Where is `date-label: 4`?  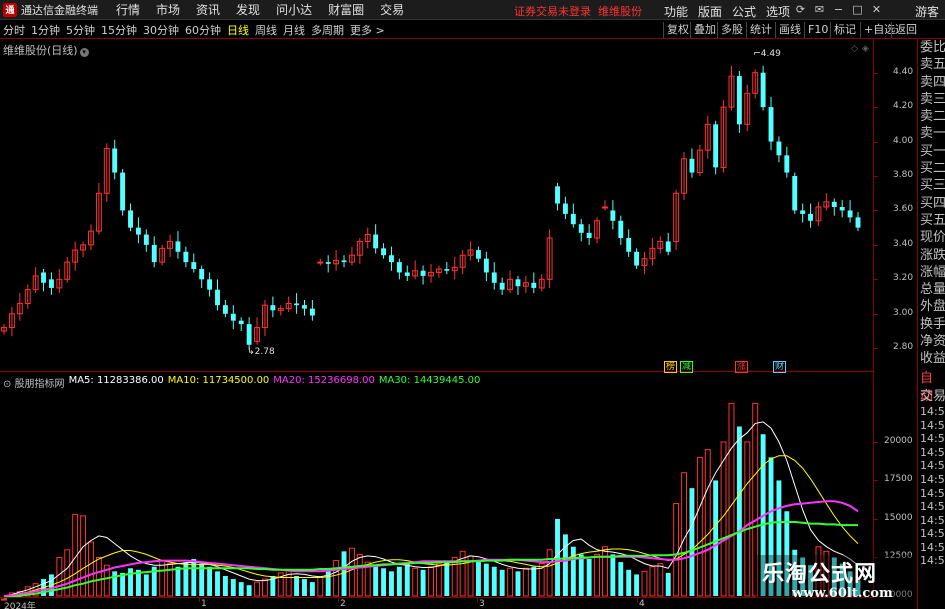 date-label: 4 is located at coordinates (642, 604).